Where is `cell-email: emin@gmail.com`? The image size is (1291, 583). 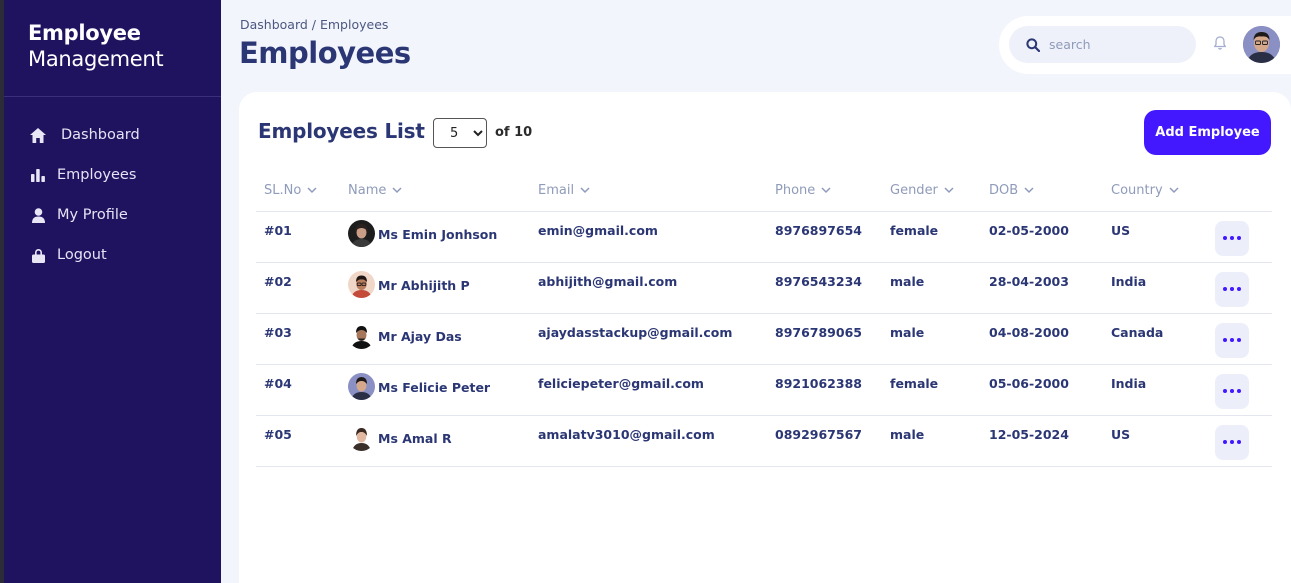 cell-email: emin@gmail.com is located at coordinates (648, 237).